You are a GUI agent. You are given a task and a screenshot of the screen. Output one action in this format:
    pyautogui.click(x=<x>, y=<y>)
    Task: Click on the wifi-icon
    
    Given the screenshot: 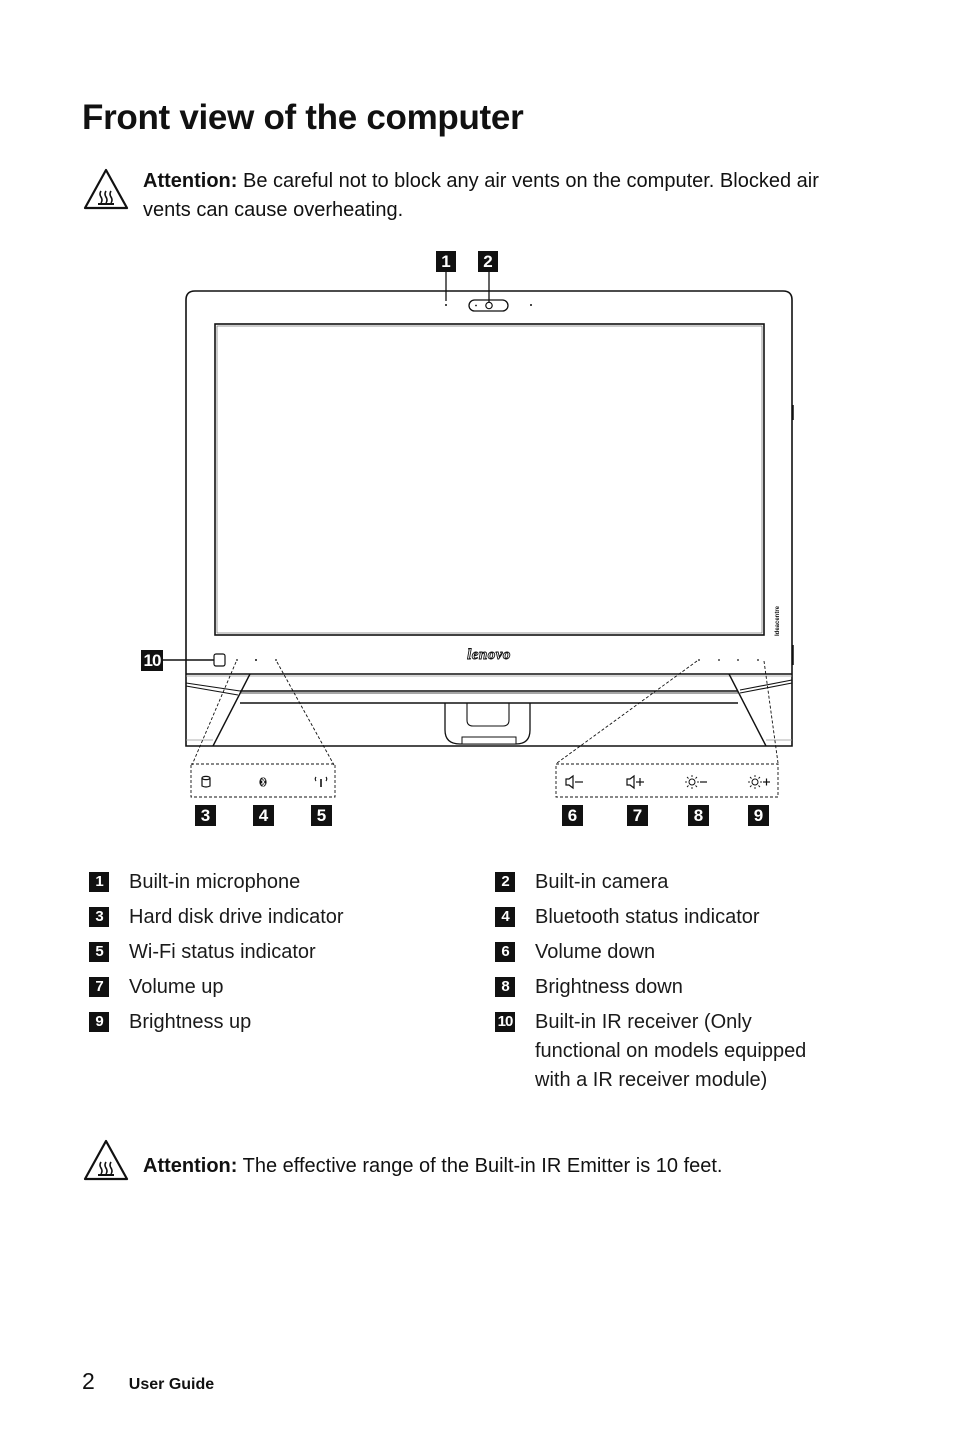 What is the action you would take?
    pyautogui.click(x=321, y=781)
    